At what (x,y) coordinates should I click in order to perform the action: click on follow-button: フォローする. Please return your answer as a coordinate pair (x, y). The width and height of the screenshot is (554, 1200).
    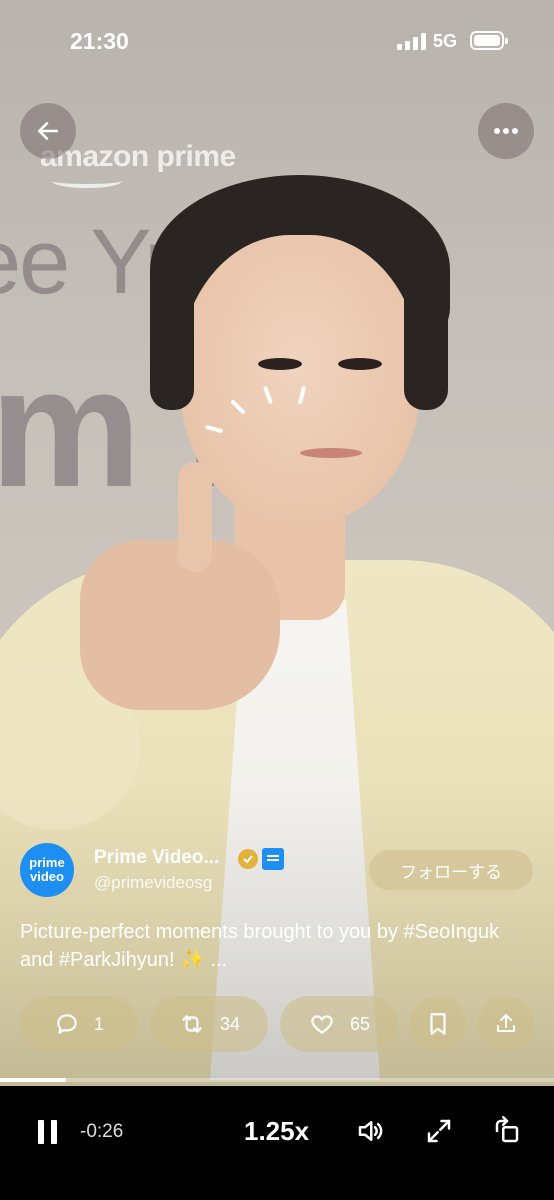
    Looking at the image, I should click on (451, 870).